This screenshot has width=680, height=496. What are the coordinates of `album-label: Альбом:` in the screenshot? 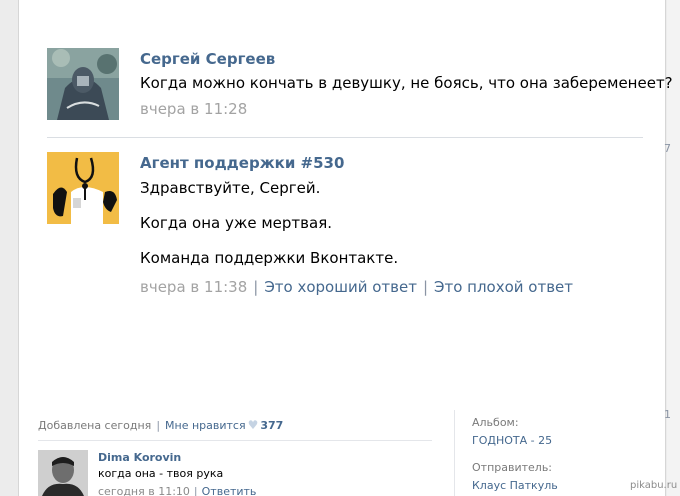 It's located at (495, 422).